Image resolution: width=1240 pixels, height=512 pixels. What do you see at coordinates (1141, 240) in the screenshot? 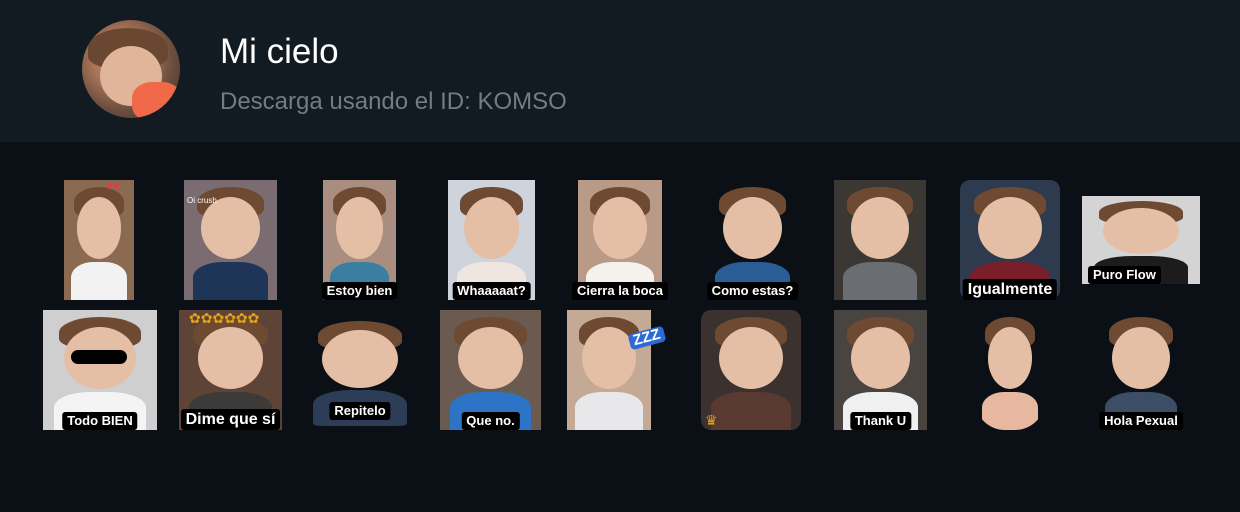
I see `sticker-9: Puro Flow` at bounding box center [1141, 240].